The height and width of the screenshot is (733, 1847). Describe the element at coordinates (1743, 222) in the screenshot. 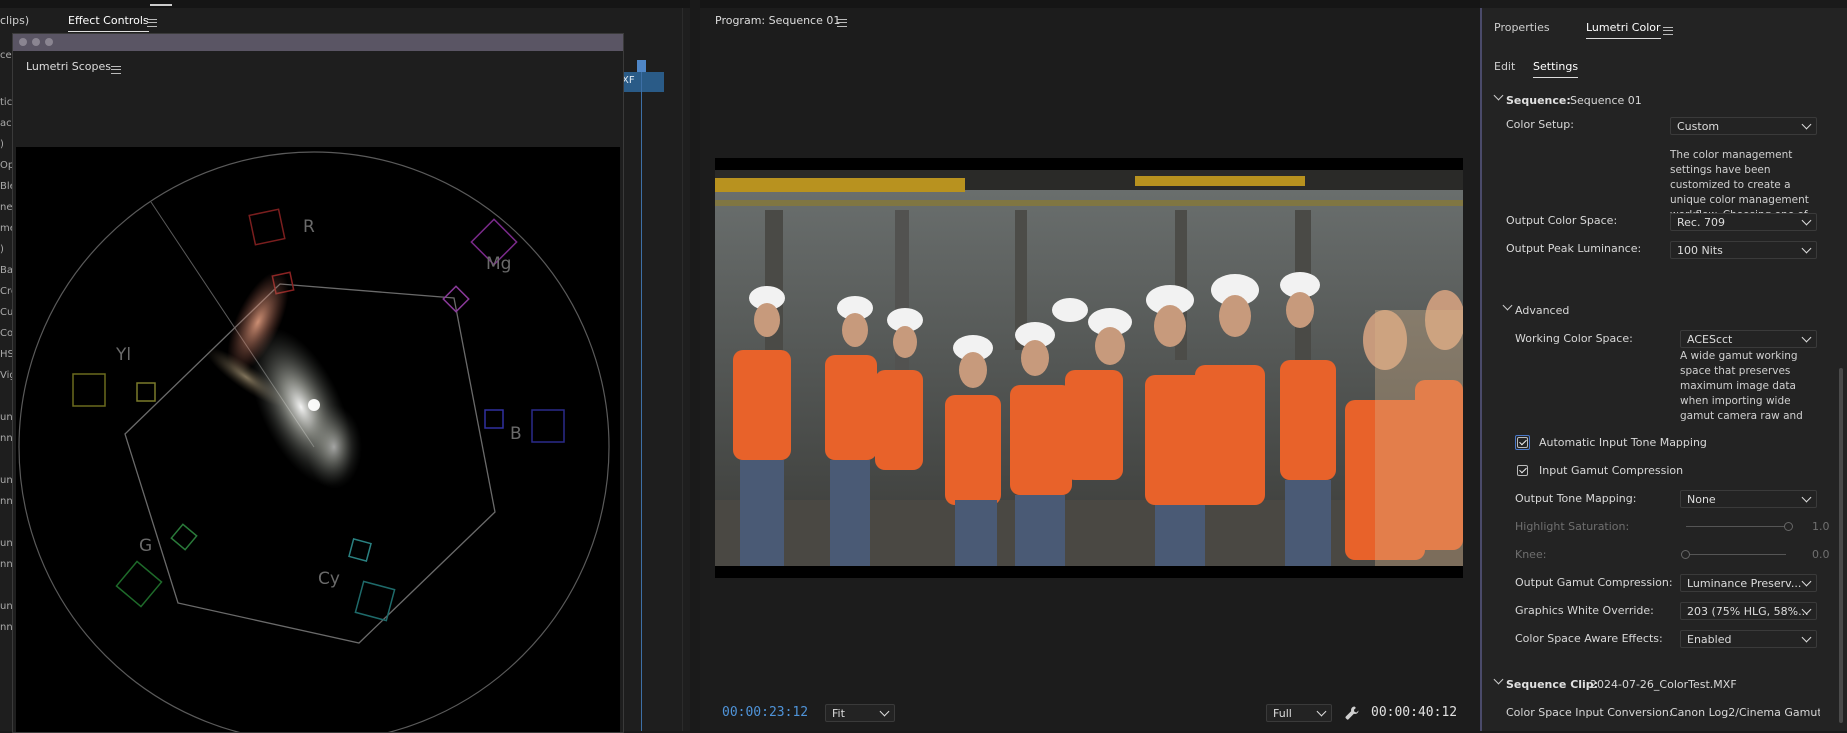

I see `output-color-space-dropdown: Rec. 709` at that location.